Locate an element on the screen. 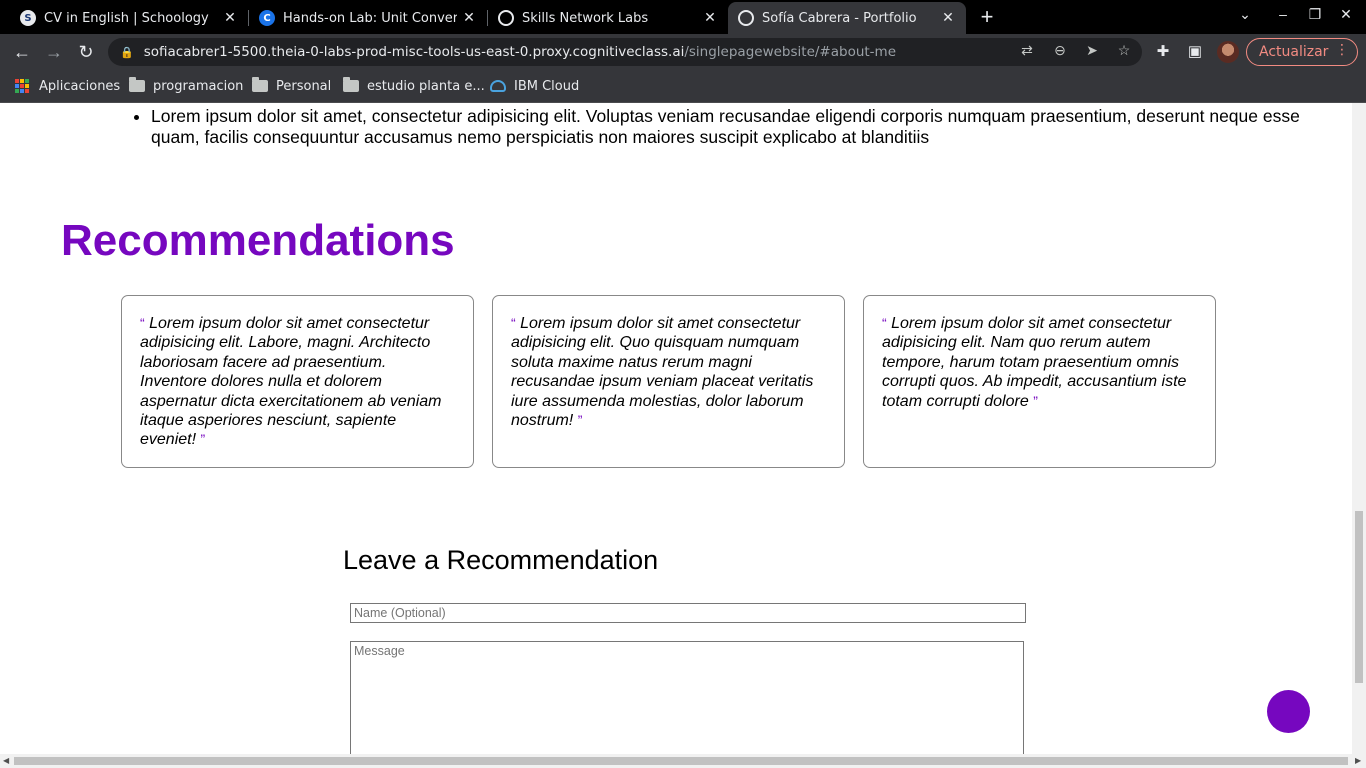 This screenshot has height=768, width=1366. cognitiveclass-icon: C is located at coordinates (267, 18).